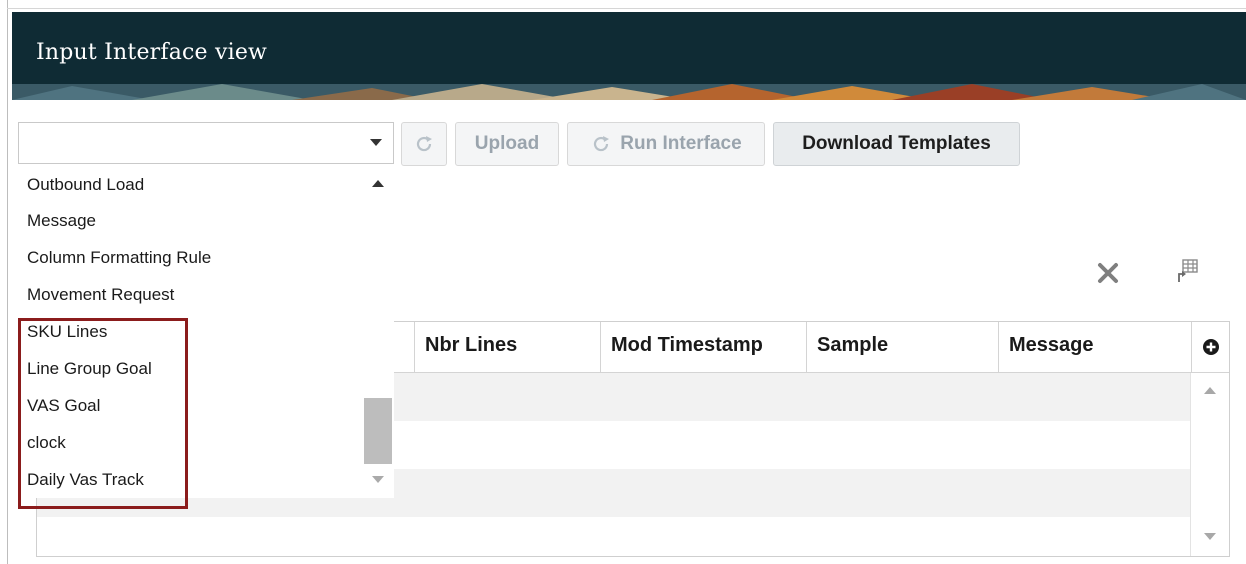 Image resolution: width=1246 pixels, height=564 pixels. Describe the element at coordinates (89, 369) in the screenshot. I see `dropdown-item-line-group-goal: Line Group Goal` at that location.